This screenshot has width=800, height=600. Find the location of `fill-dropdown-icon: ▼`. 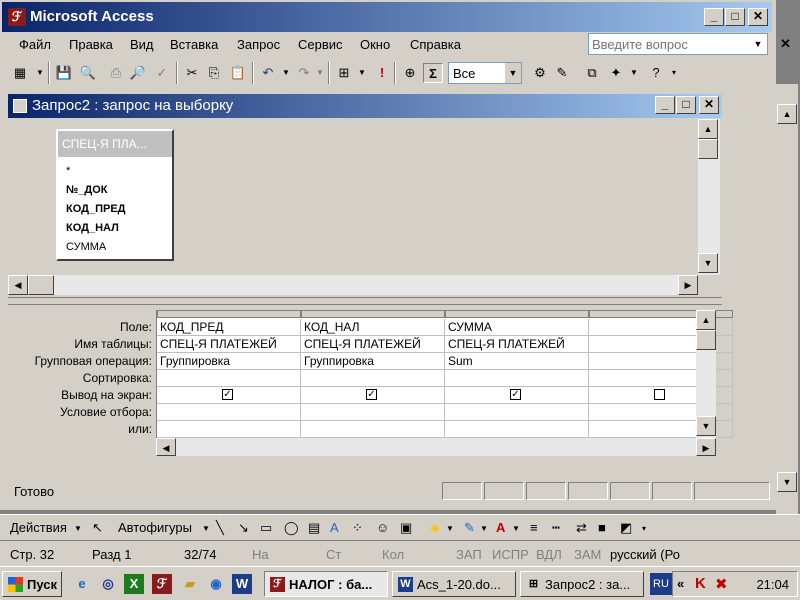

fill-dropdown-icon: ▼ is located at coordinates (450, 528).